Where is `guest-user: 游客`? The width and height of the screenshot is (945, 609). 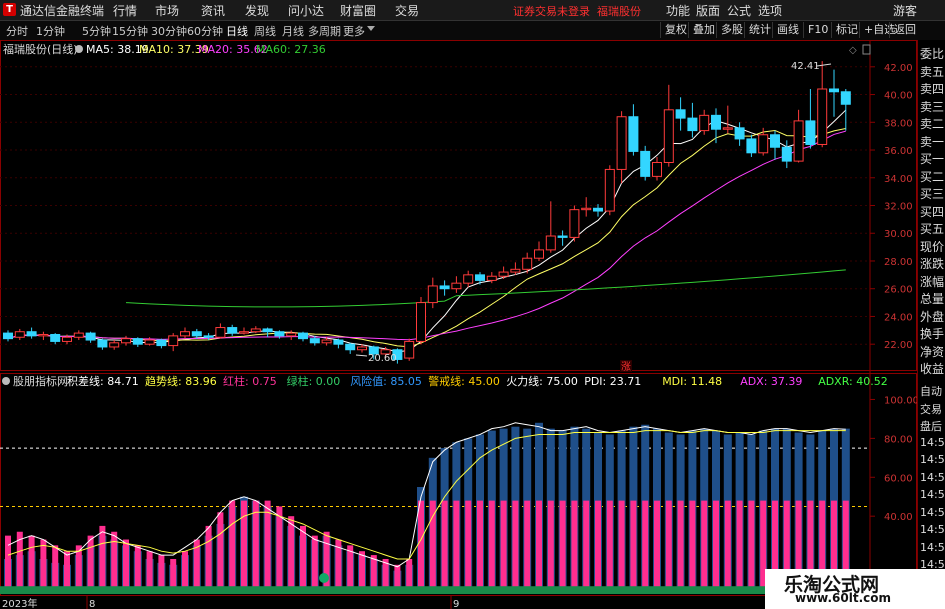 guest-user: 游客 is located at coordinates (905, 10).